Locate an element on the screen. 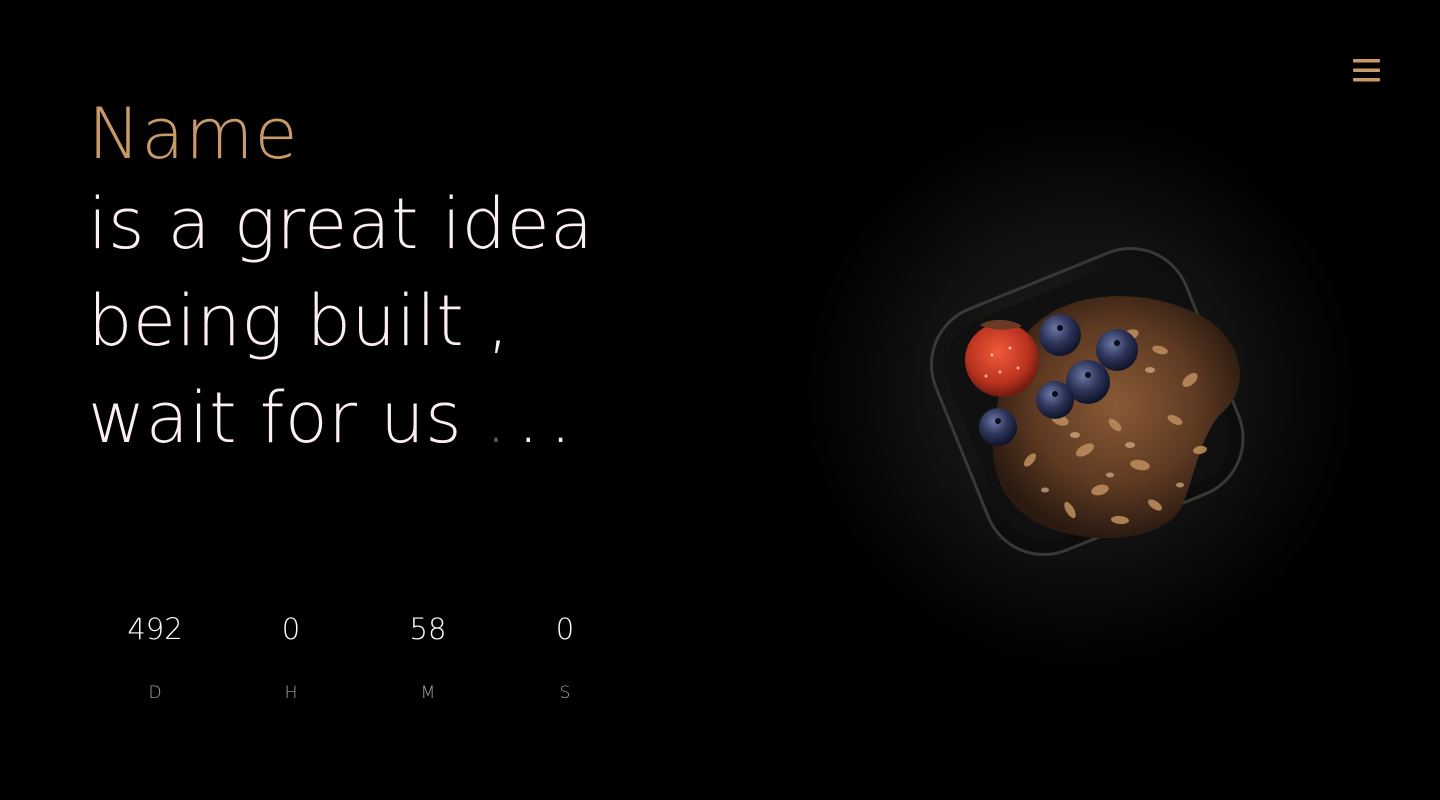 This screenshot has width=1440, height=800. countdown-minutes-label: M is located at coordinates (428, 693).